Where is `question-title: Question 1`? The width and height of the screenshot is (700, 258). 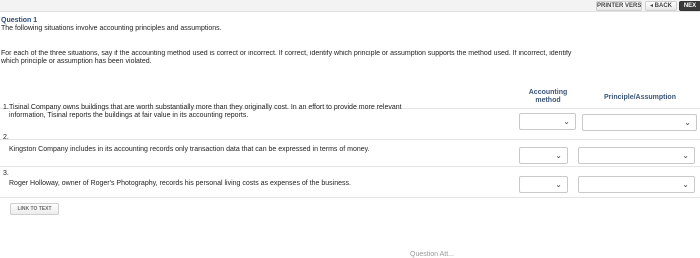
question-title: Question 1 is located at coordinates (19, 20).